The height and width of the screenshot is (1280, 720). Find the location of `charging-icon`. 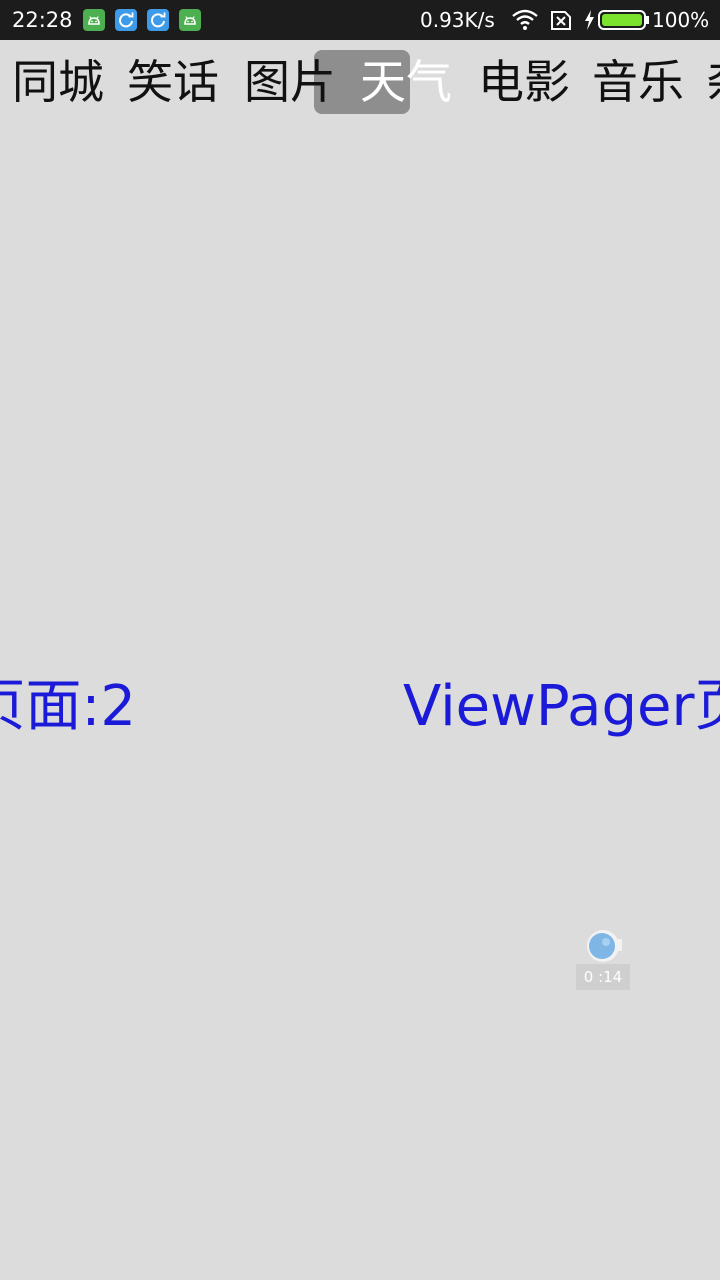

charging-icon is located at coordinates (589, 22).